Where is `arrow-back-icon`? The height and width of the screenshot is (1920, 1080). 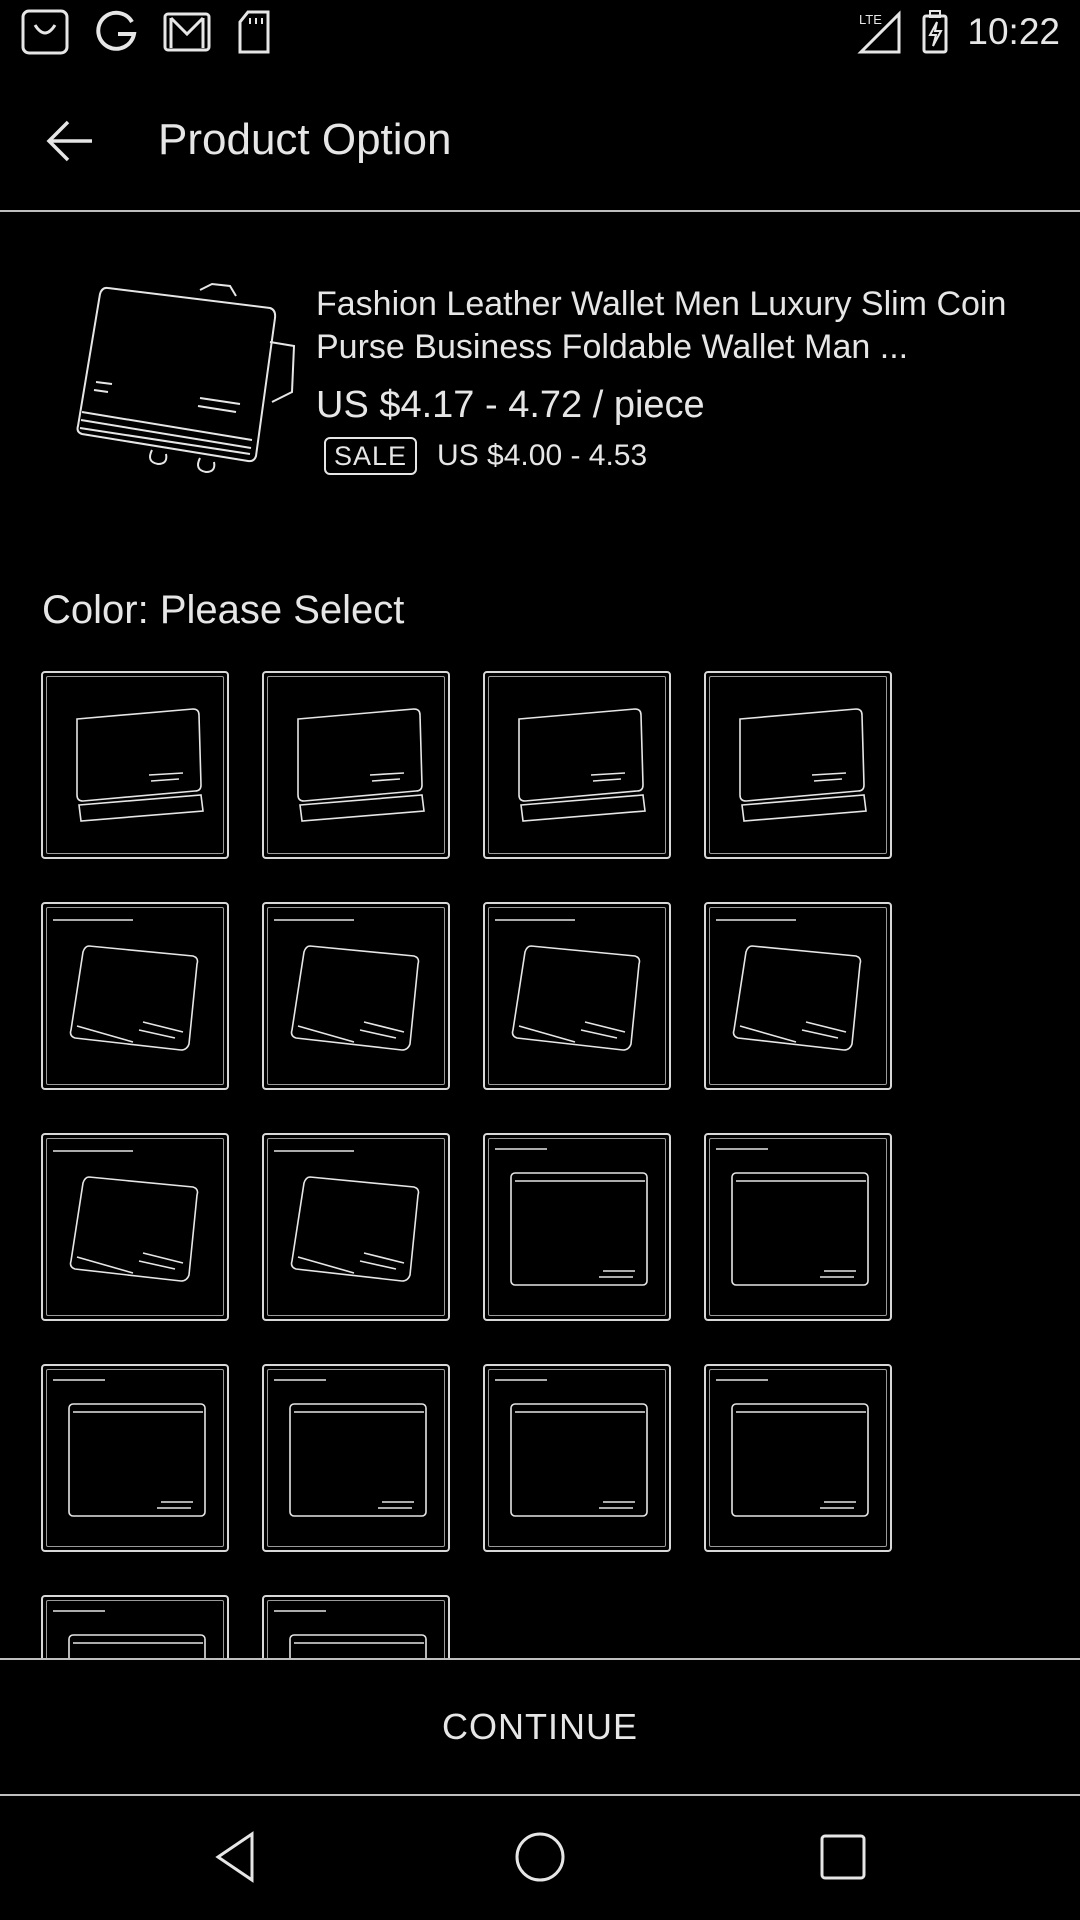 arrow-back-icon is located at coordinates (69, 141).